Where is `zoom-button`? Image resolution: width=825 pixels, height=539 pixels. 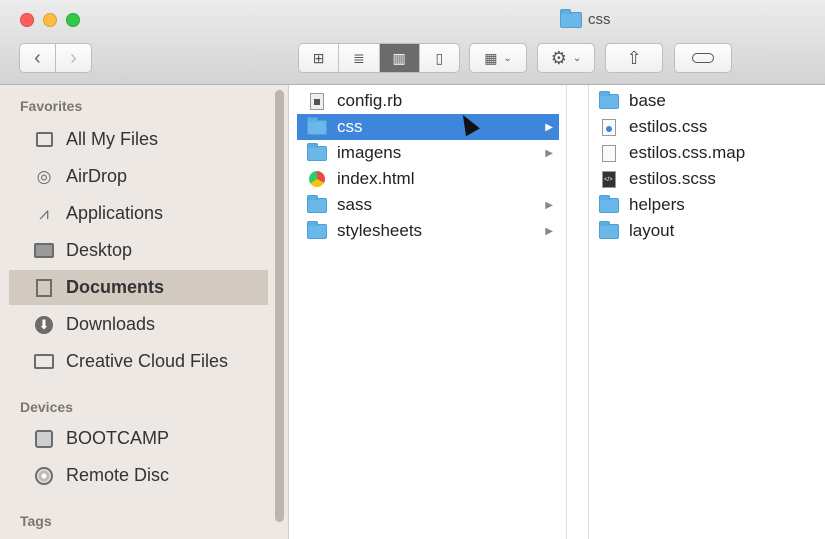 zoom-button is located at coordinates (73, 20).